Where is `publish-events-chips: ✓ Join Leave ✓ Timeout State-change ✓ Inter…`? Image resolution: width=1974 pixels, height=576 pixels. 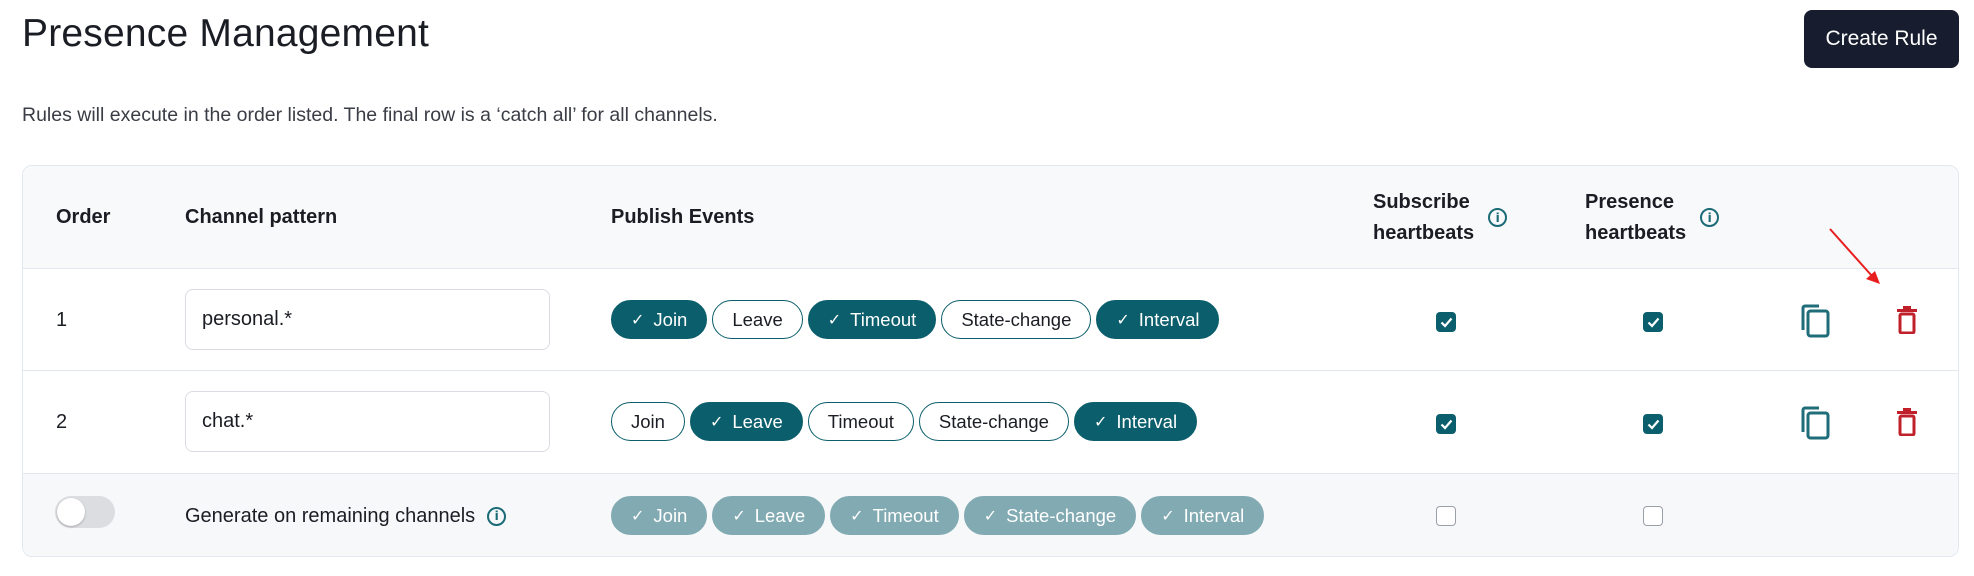
publish-events-chips: ✓ Join Leave ✓ Timeout State-change ✓ Inter… is located at coordinates (915, 319).